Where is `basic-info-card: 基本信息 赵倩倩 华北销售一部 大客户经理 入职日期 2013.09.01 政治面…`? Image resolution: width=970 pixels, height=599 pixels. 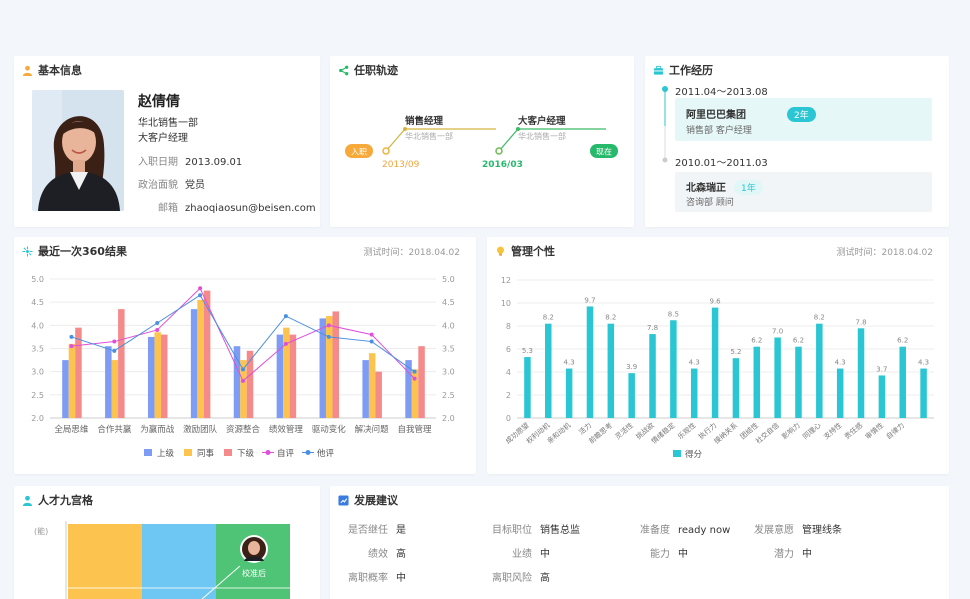 basic-info-card: 基本信息 赵倩倩 华北销售一部 大客户经理 入职日期 2013.09.01 政治面… is located at coordinates (167, 141).